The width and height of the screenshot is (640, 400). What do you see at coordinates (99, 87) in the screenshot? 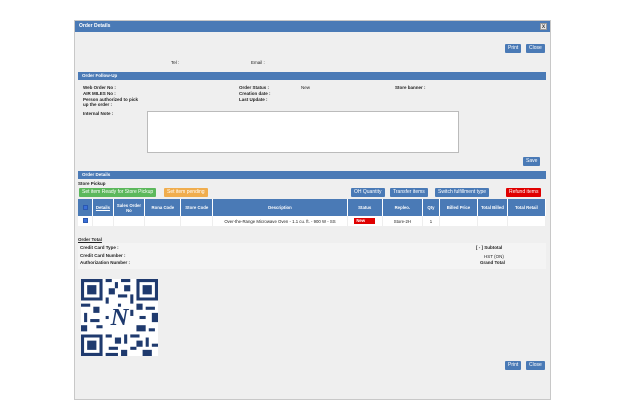
I see `web-order-no-label: Web Order No :` at bounding box center [99, 87].